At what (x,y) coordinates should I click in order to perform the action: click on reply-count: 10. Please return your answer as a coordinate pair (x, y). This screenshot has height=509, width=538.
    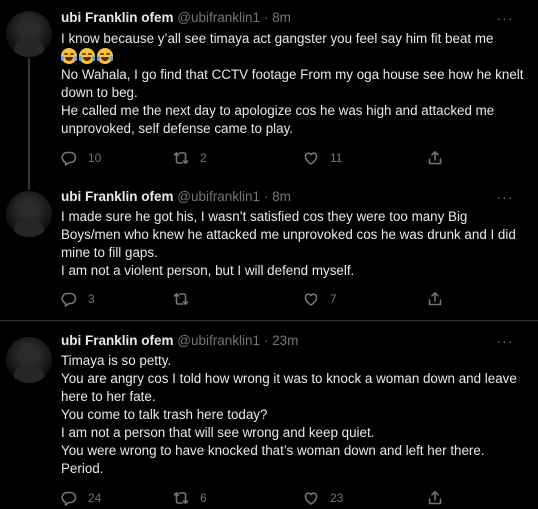
    Looking at the image, I should click on (95, 158).